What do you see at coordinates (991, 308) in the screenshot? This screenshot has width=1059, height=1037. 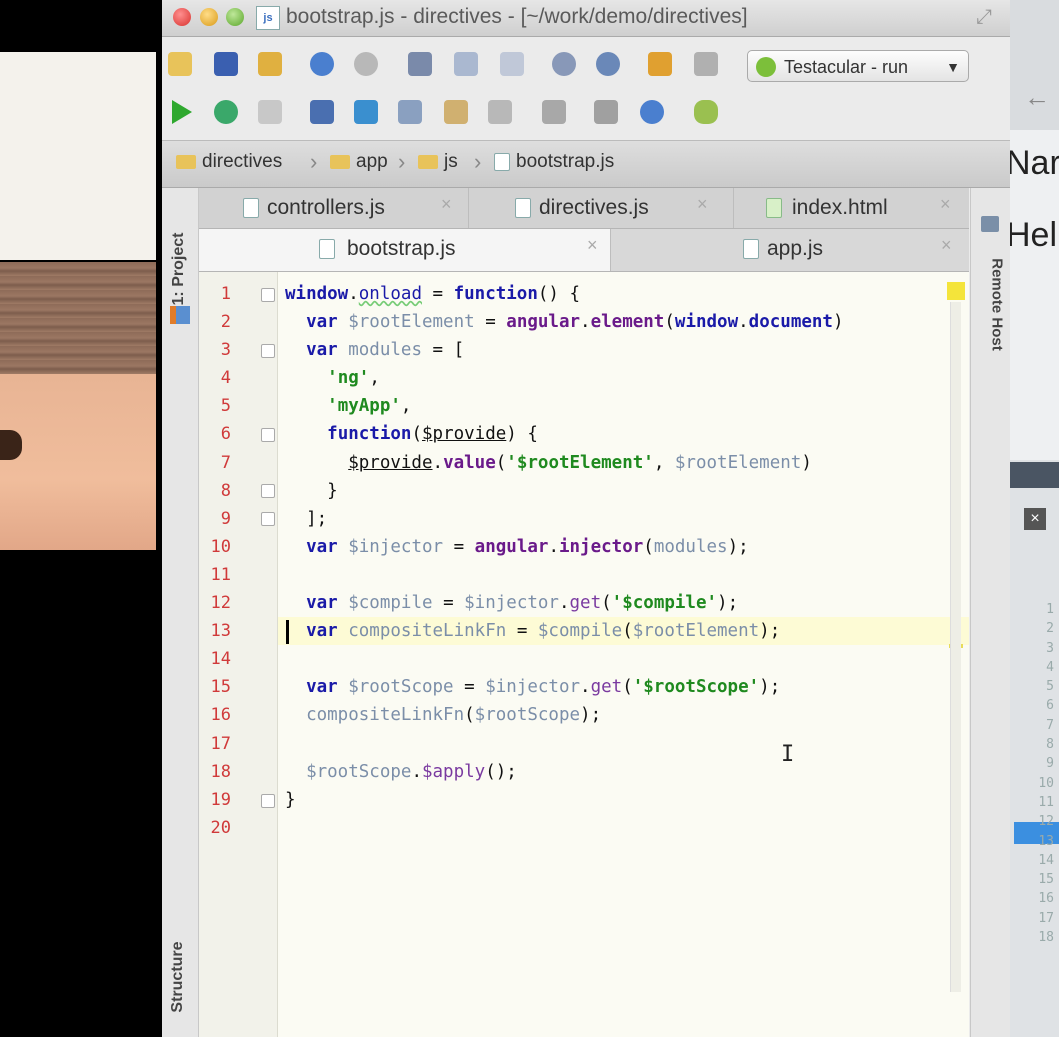 I see `remote-host-tool-tab: Remote Host` at bounding box center [991, 308].